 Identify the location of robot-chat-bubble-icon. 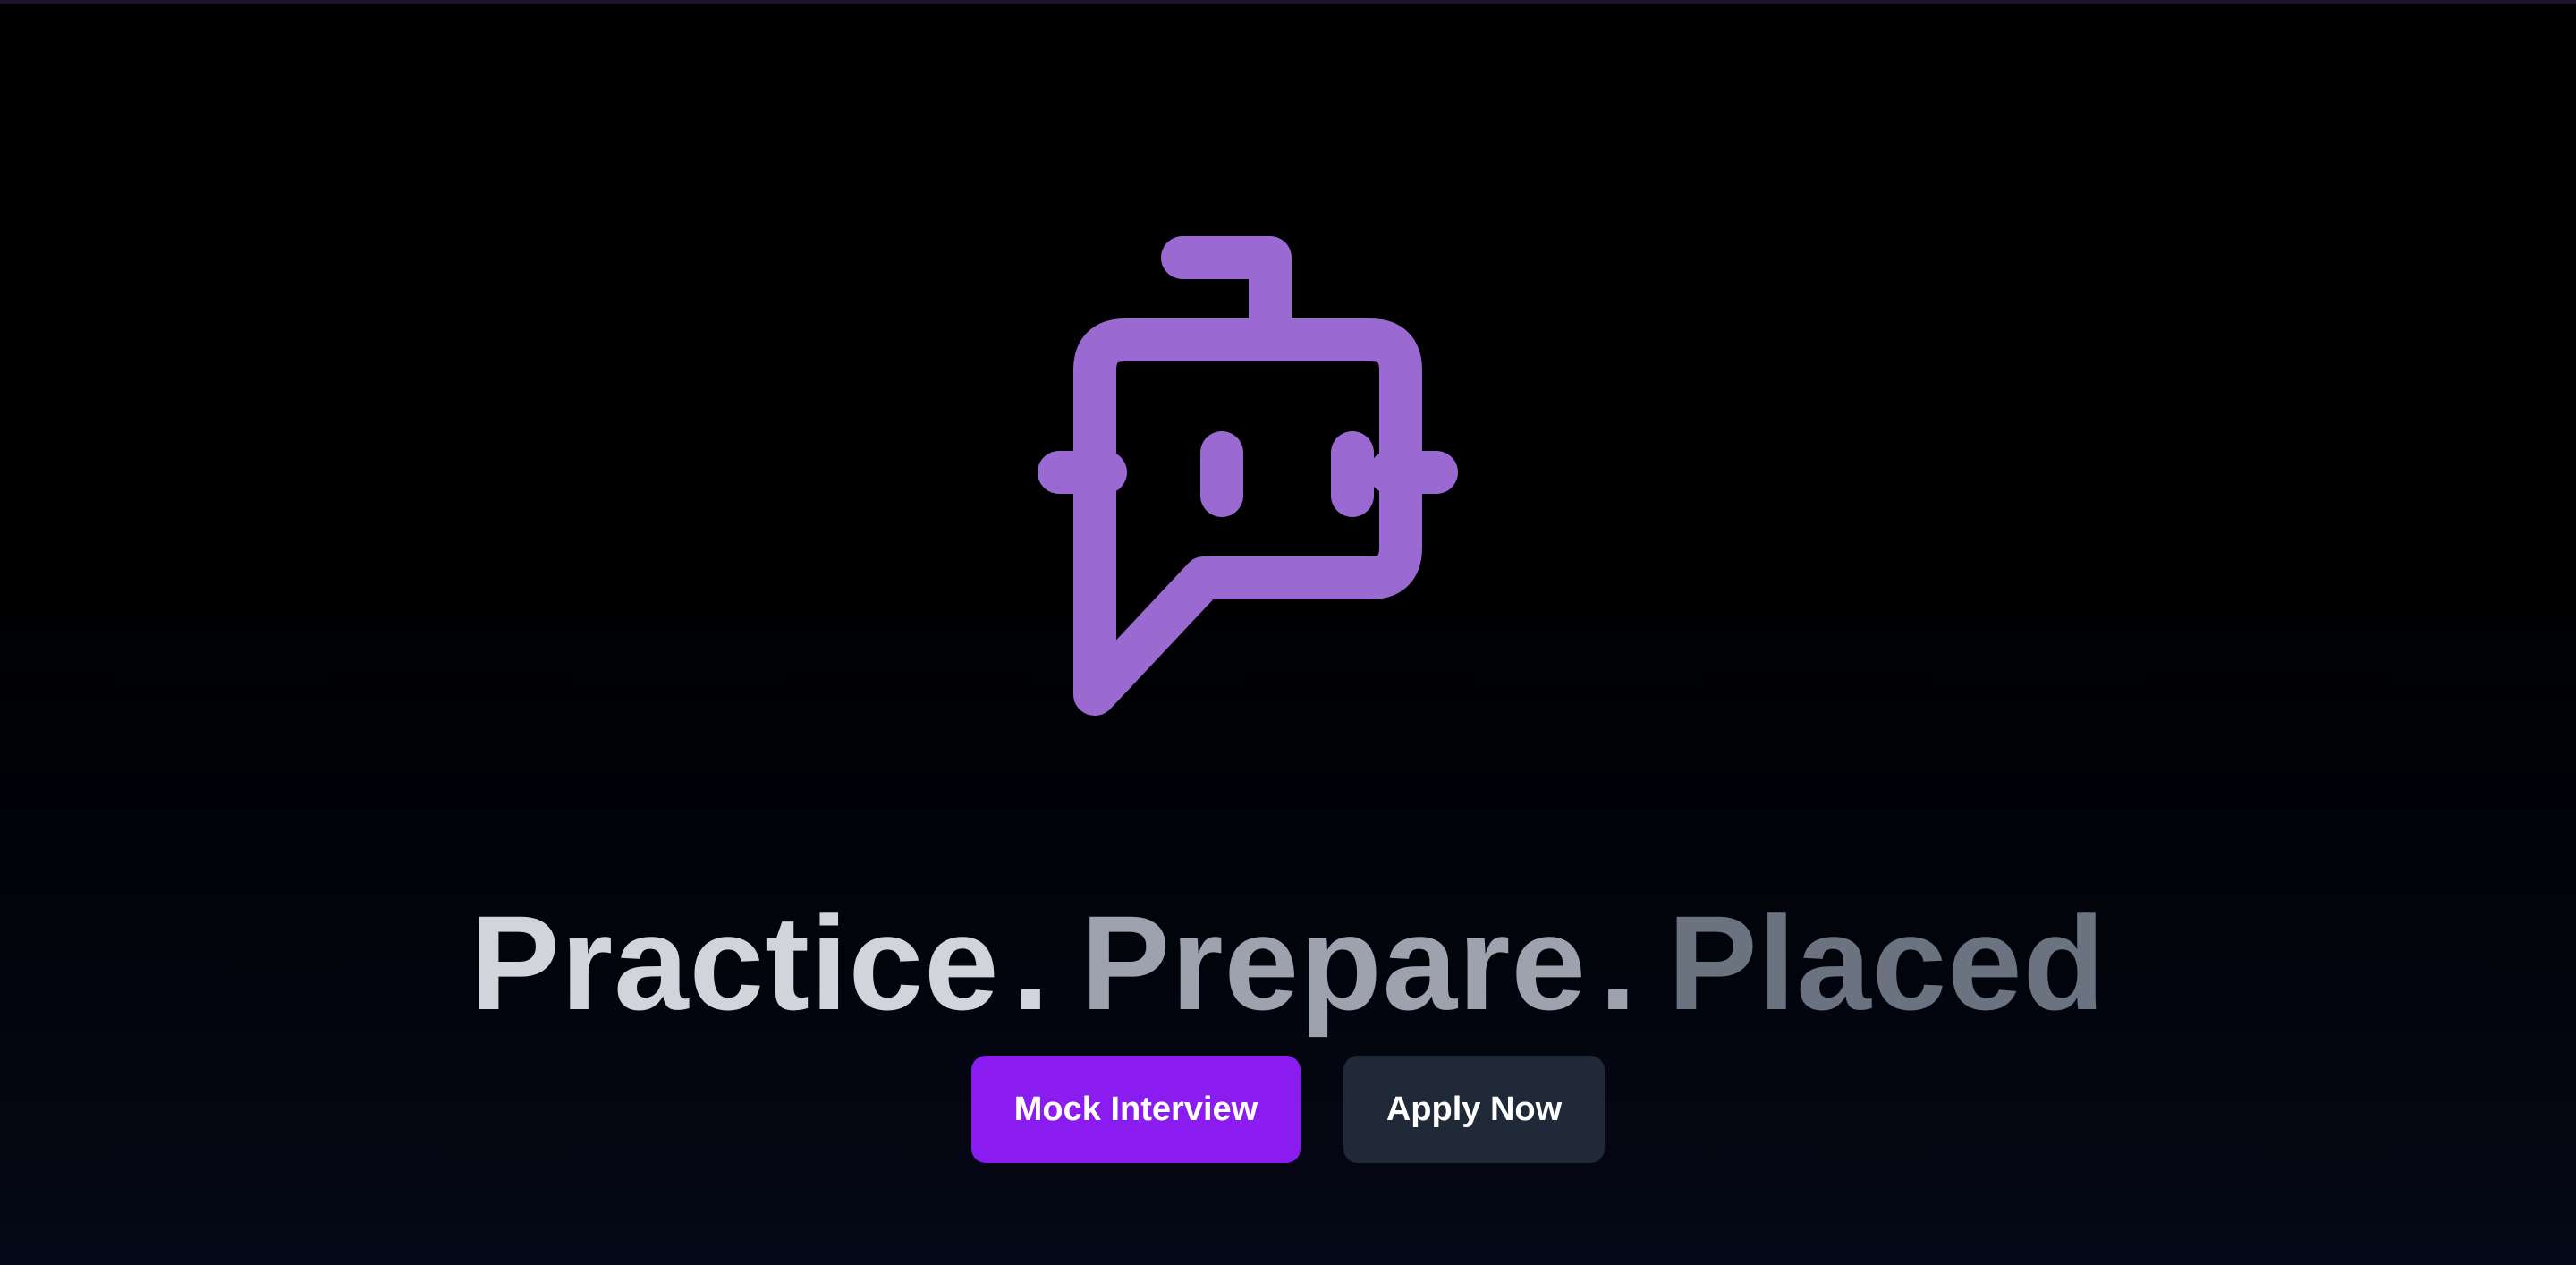
(1288, 481).